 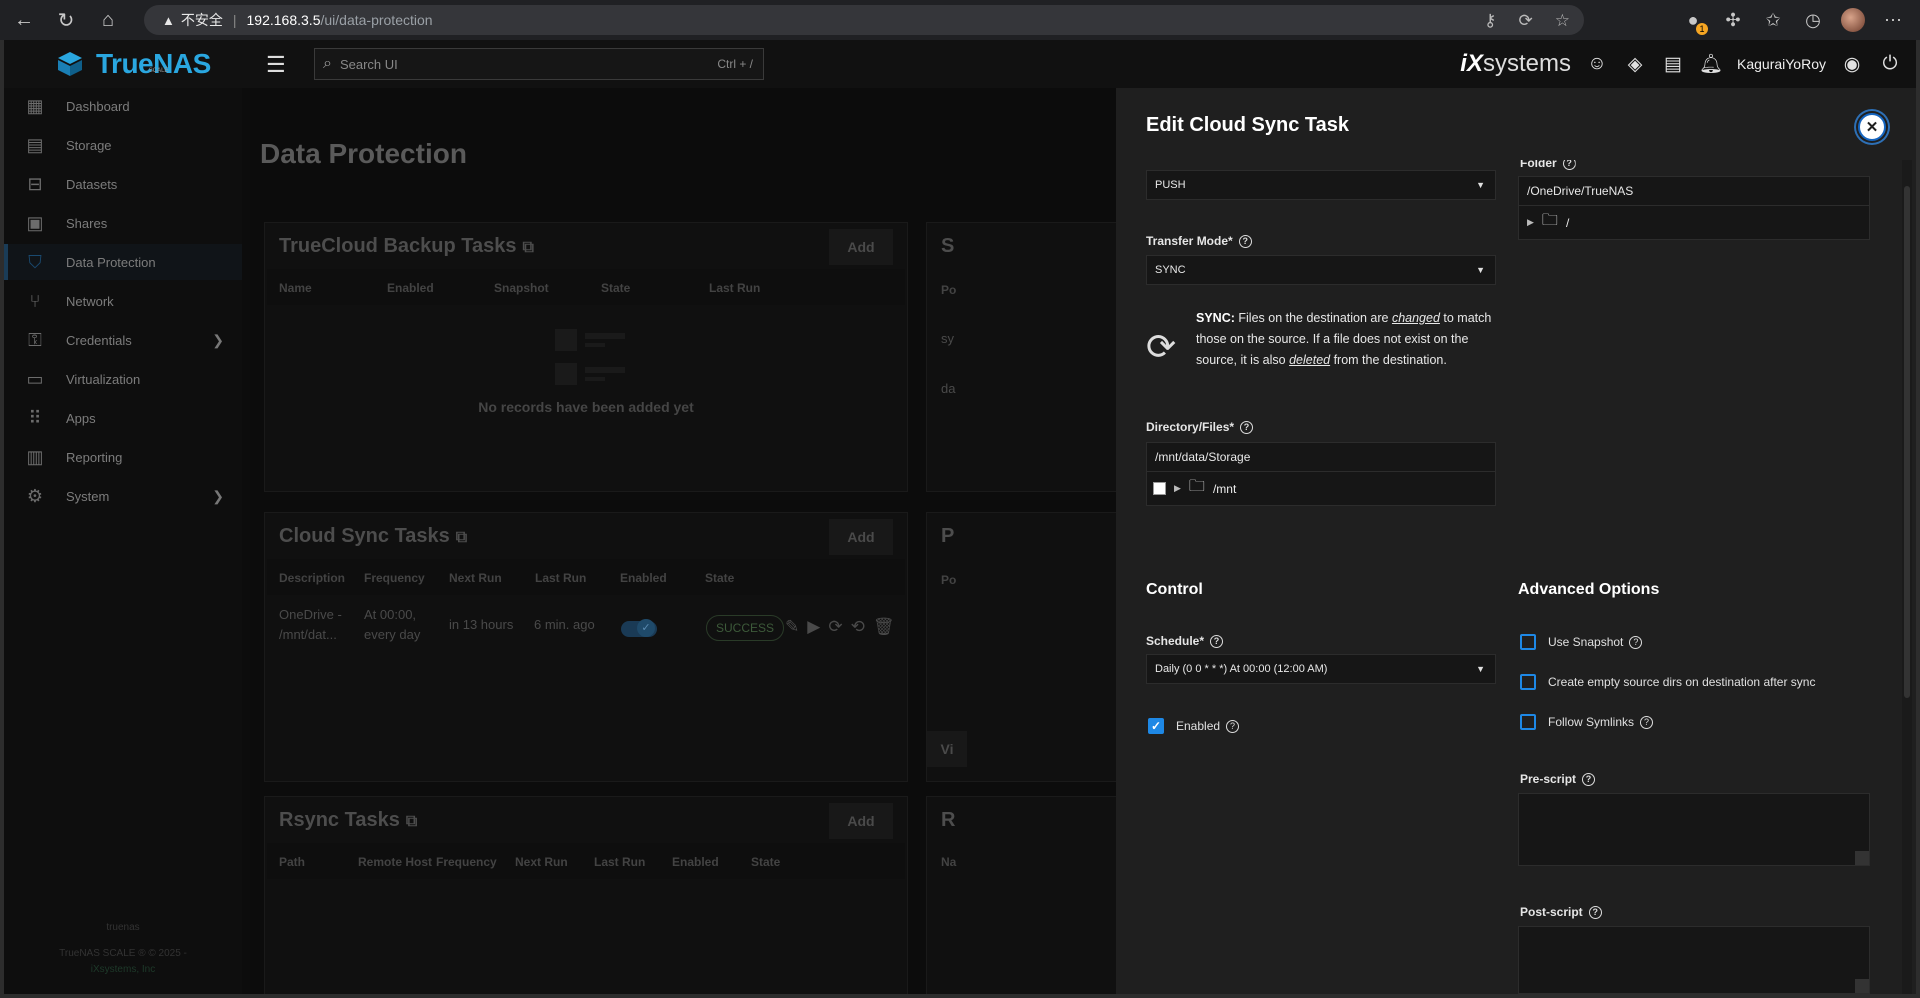 What do you see at coordinates (1781, 64) in the screenshot?
I see `username: KaguraiYoRoy` at bounding box center [1781, 64].